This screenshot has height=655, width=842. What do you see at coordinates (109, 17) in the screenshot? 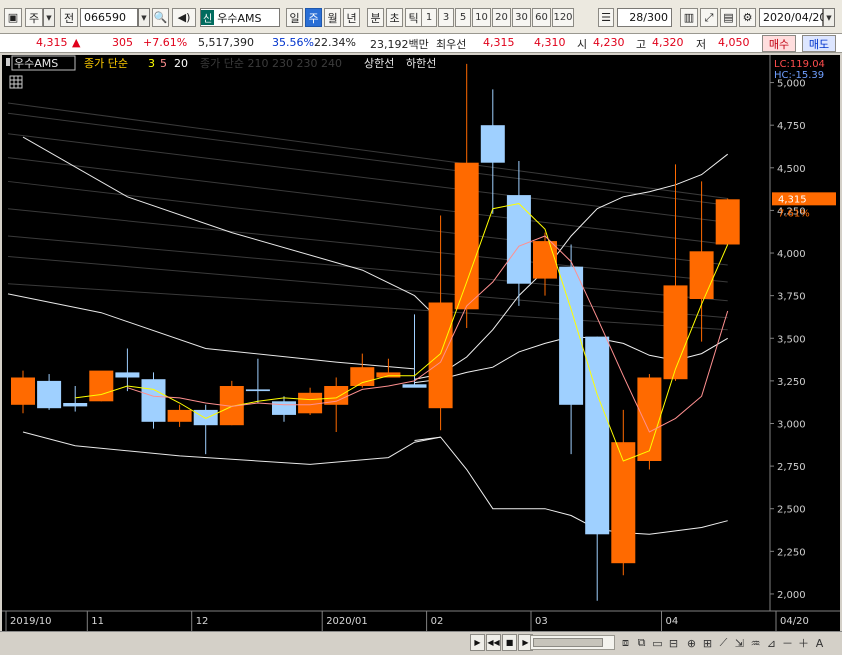
I see `stock-code-input: 066590` at bounding box center [109, 17].